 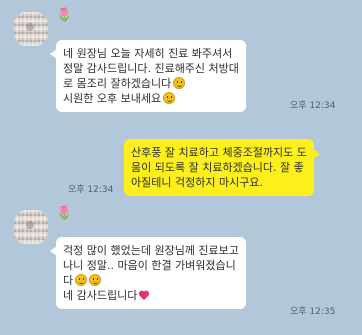 I want to click on message-line: 네 감사드립니다, so click(x=100, y=295).